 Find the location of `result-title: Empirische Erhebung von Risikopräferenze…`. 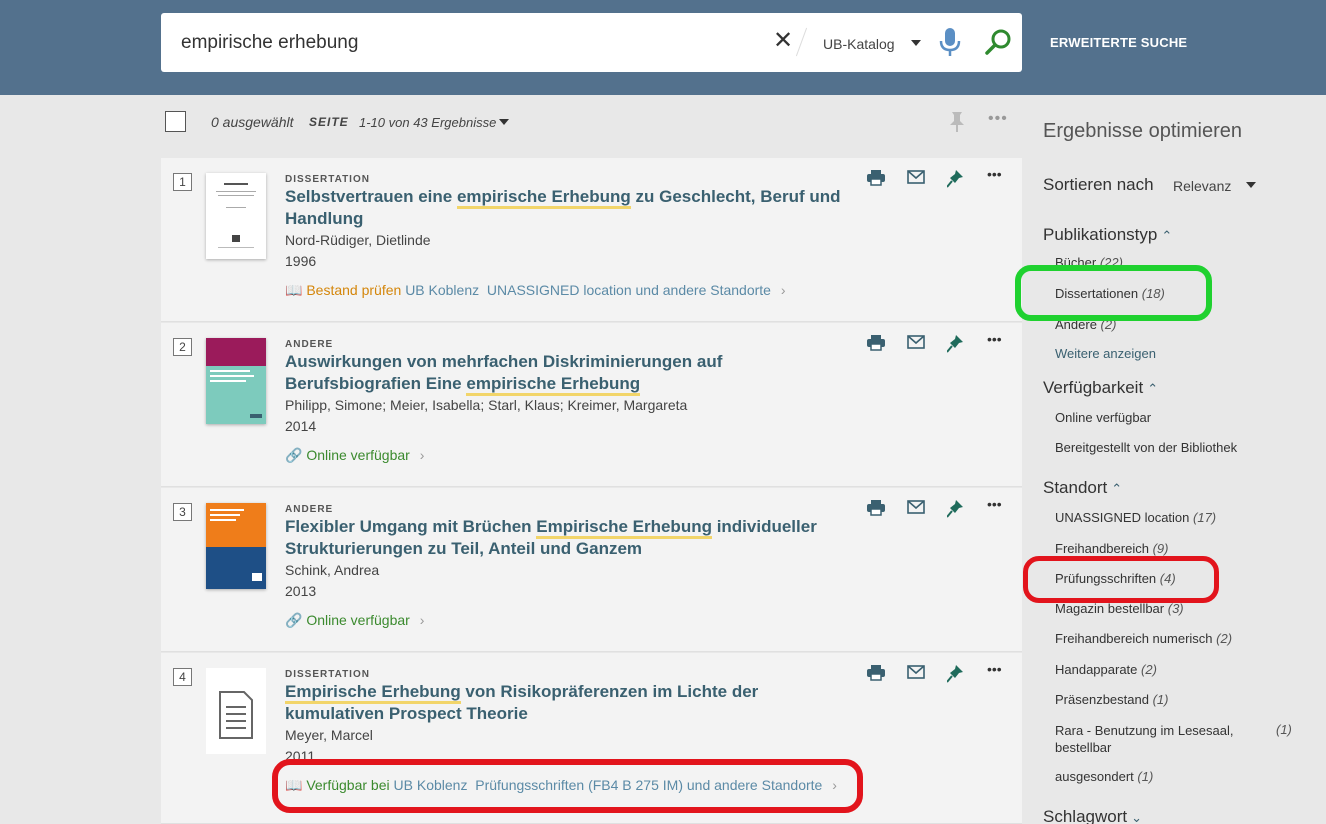

result-title: Empirische Erhebung von Risikopräferenze… is located at coordinates (565, 703).